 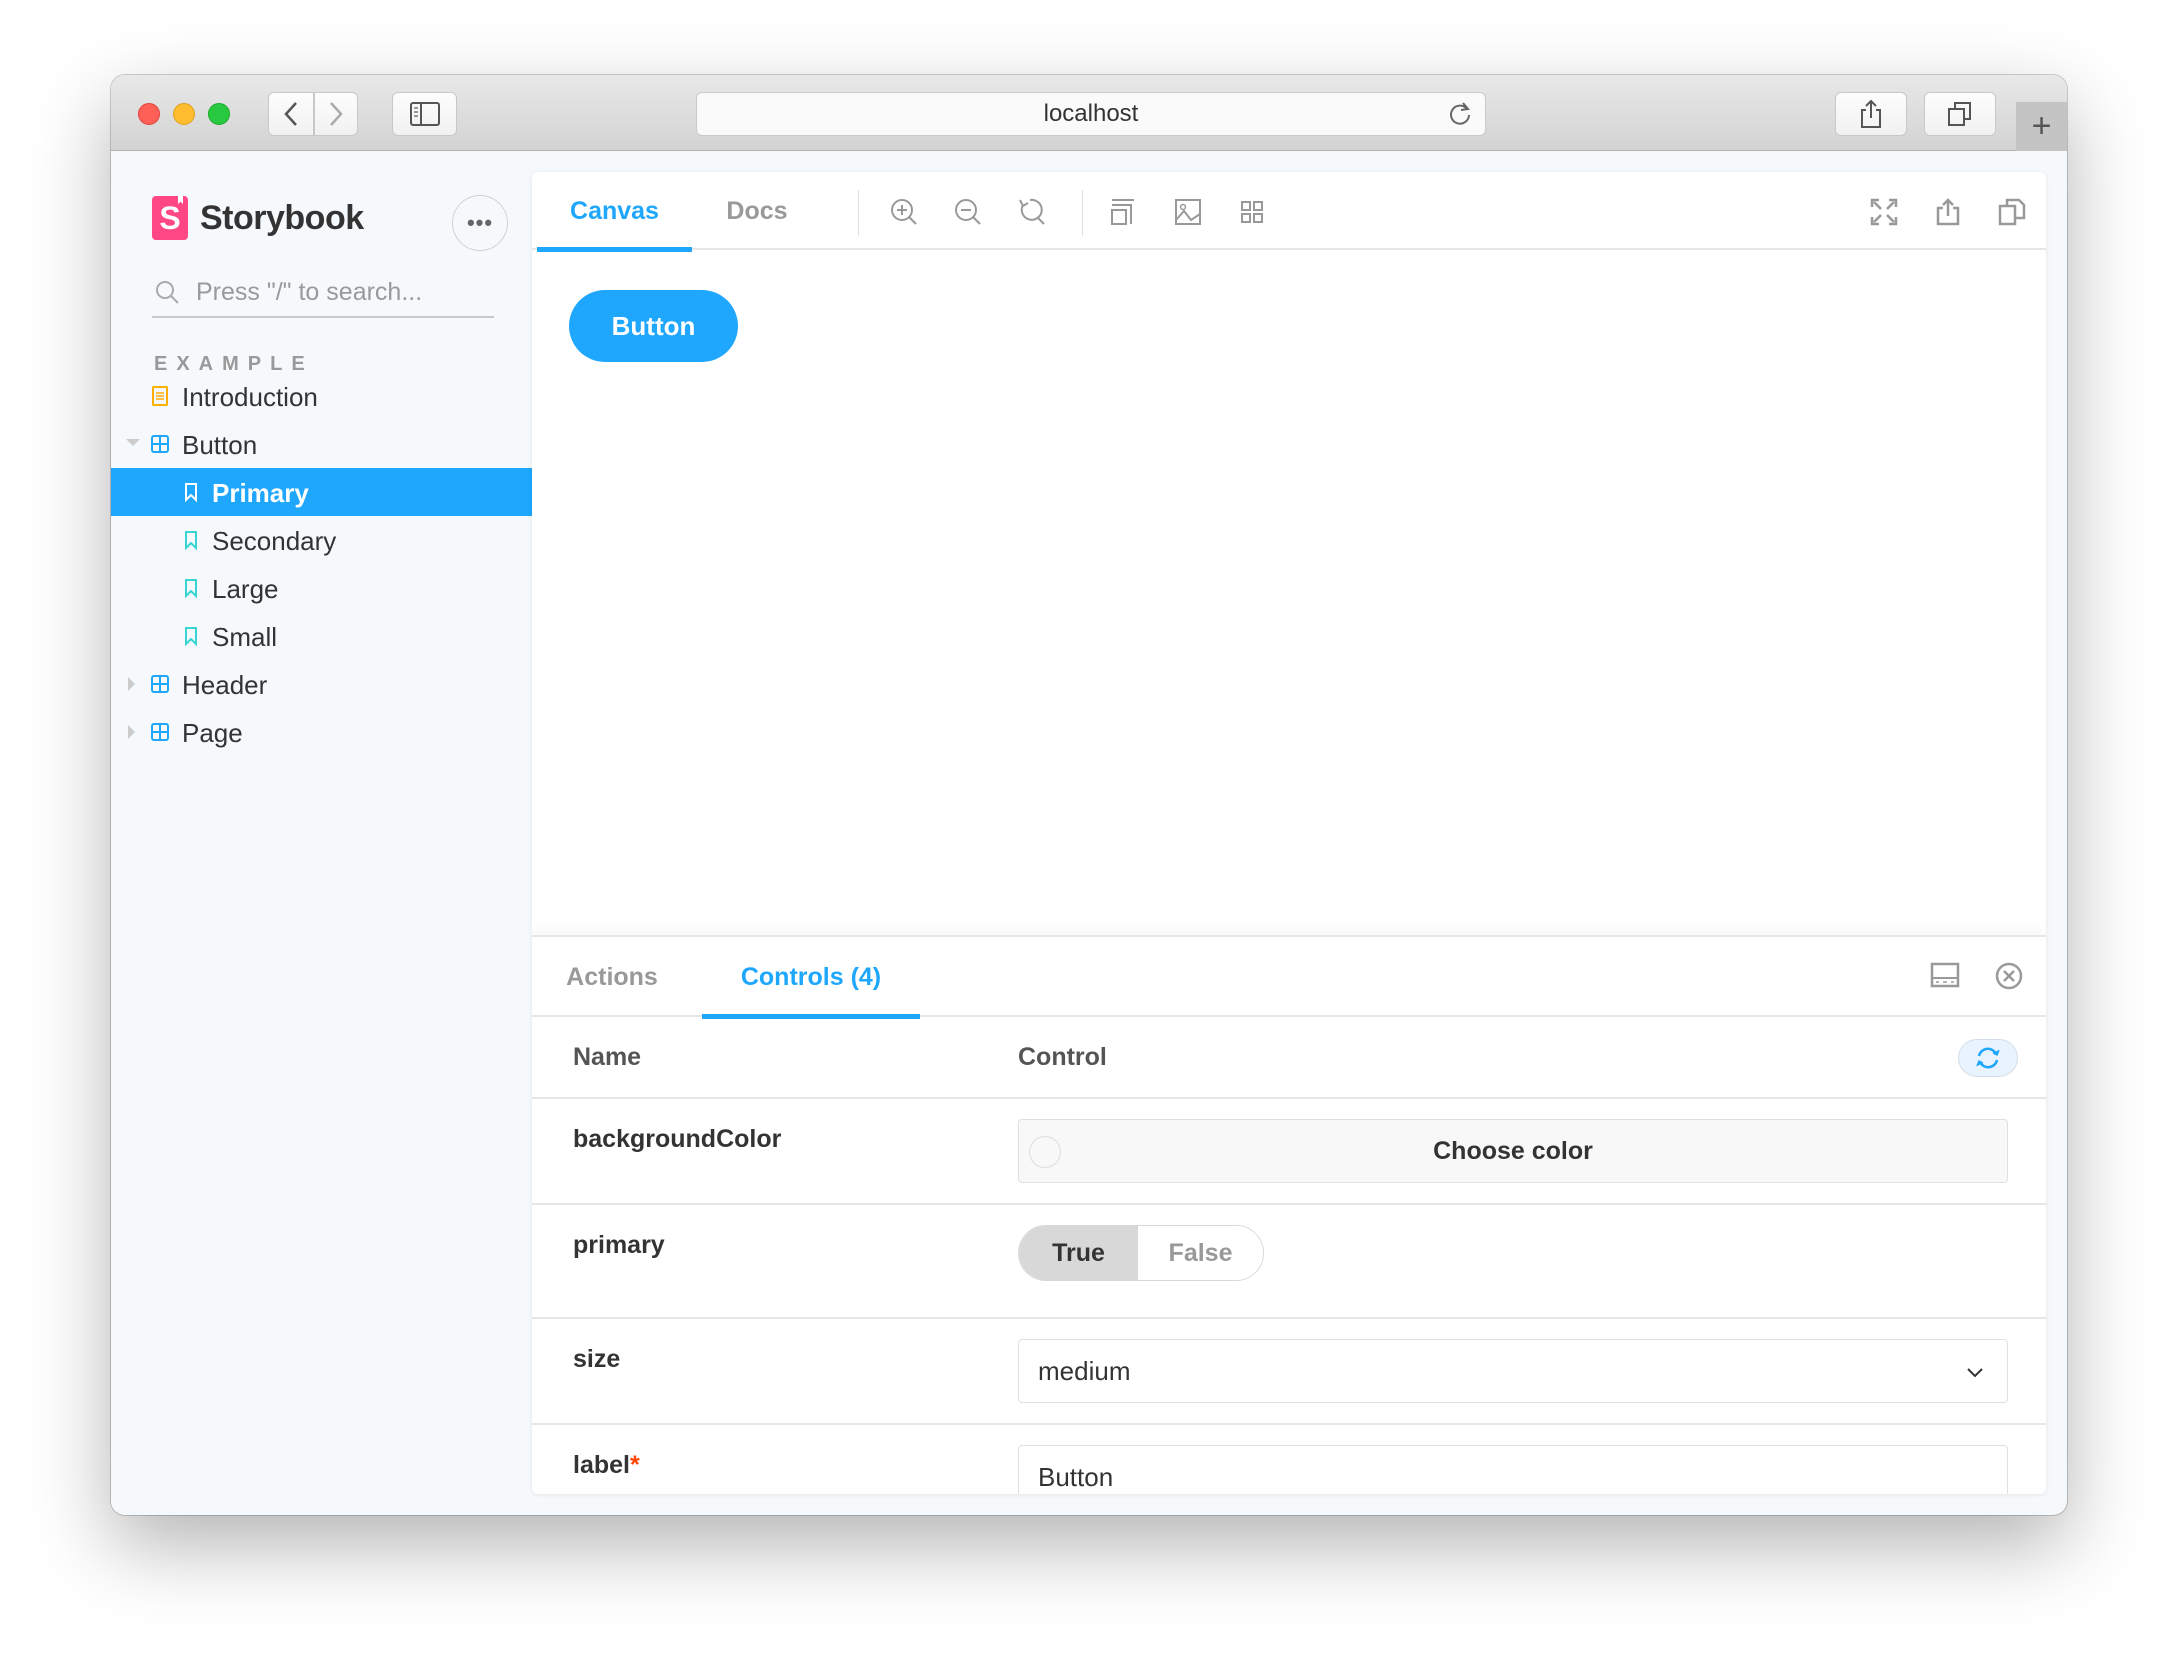 I want to click on outline-button, so click(x=1252, y=212).